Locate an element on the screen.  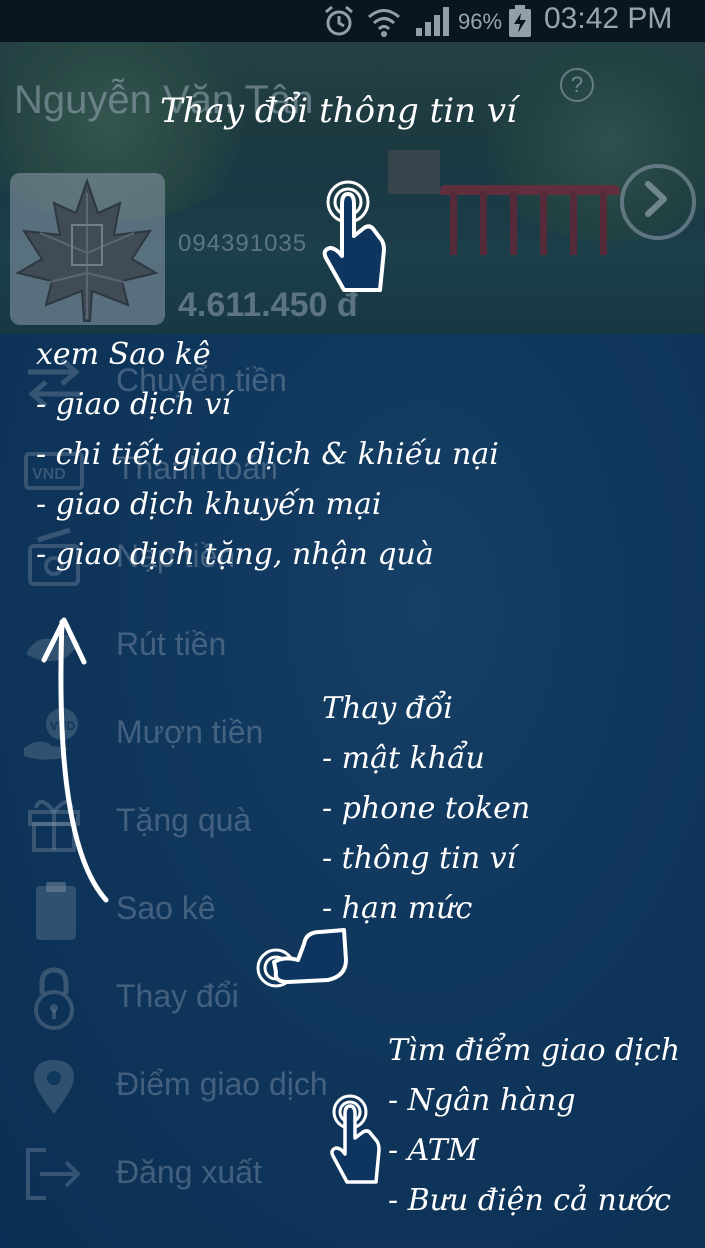
help-icon: ? is located at coordinates (577, 85).